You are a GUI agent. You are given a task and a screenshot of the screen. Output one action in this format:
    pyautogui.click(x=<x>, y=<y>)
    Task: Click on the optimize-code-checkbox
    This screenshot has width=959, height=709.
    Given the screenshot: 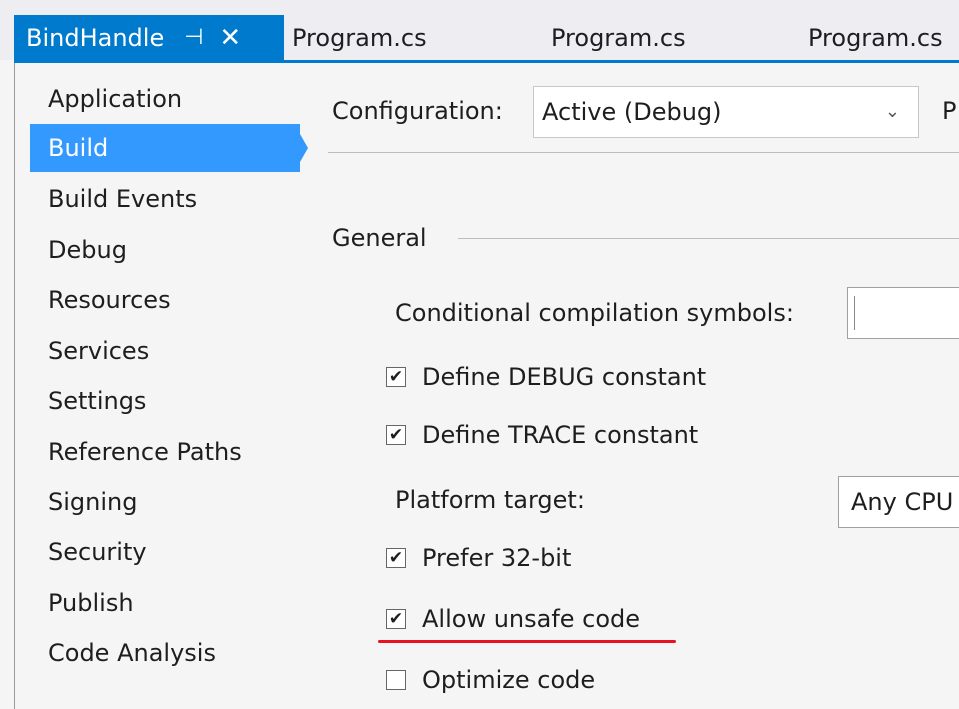 What is the action you would take?
    pyautogui.click(x=396, y=680)
    